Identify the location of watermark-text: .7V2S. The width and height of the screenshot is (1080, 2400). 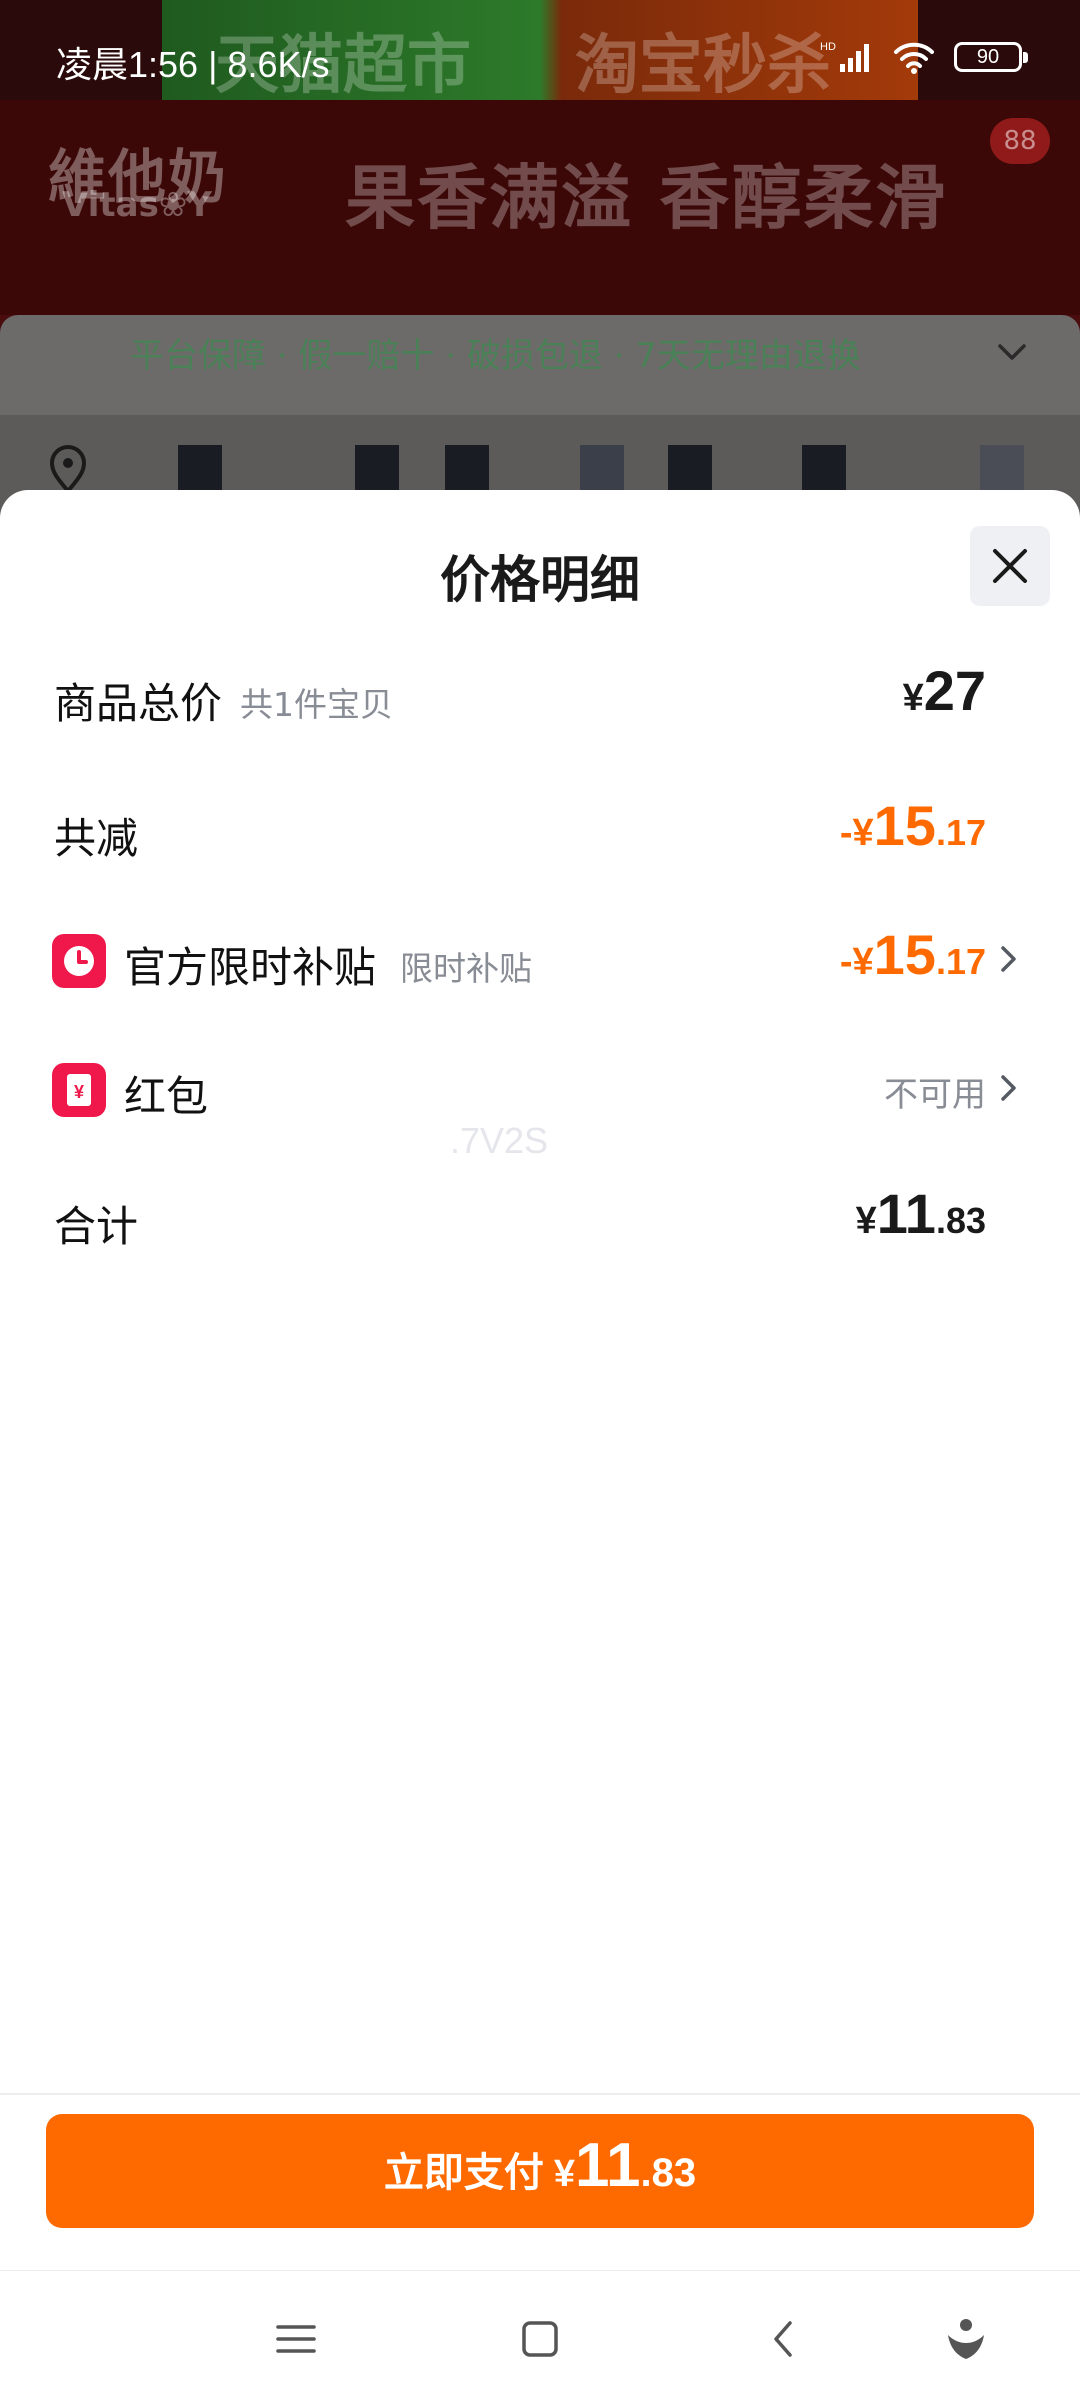
(499, 1140).